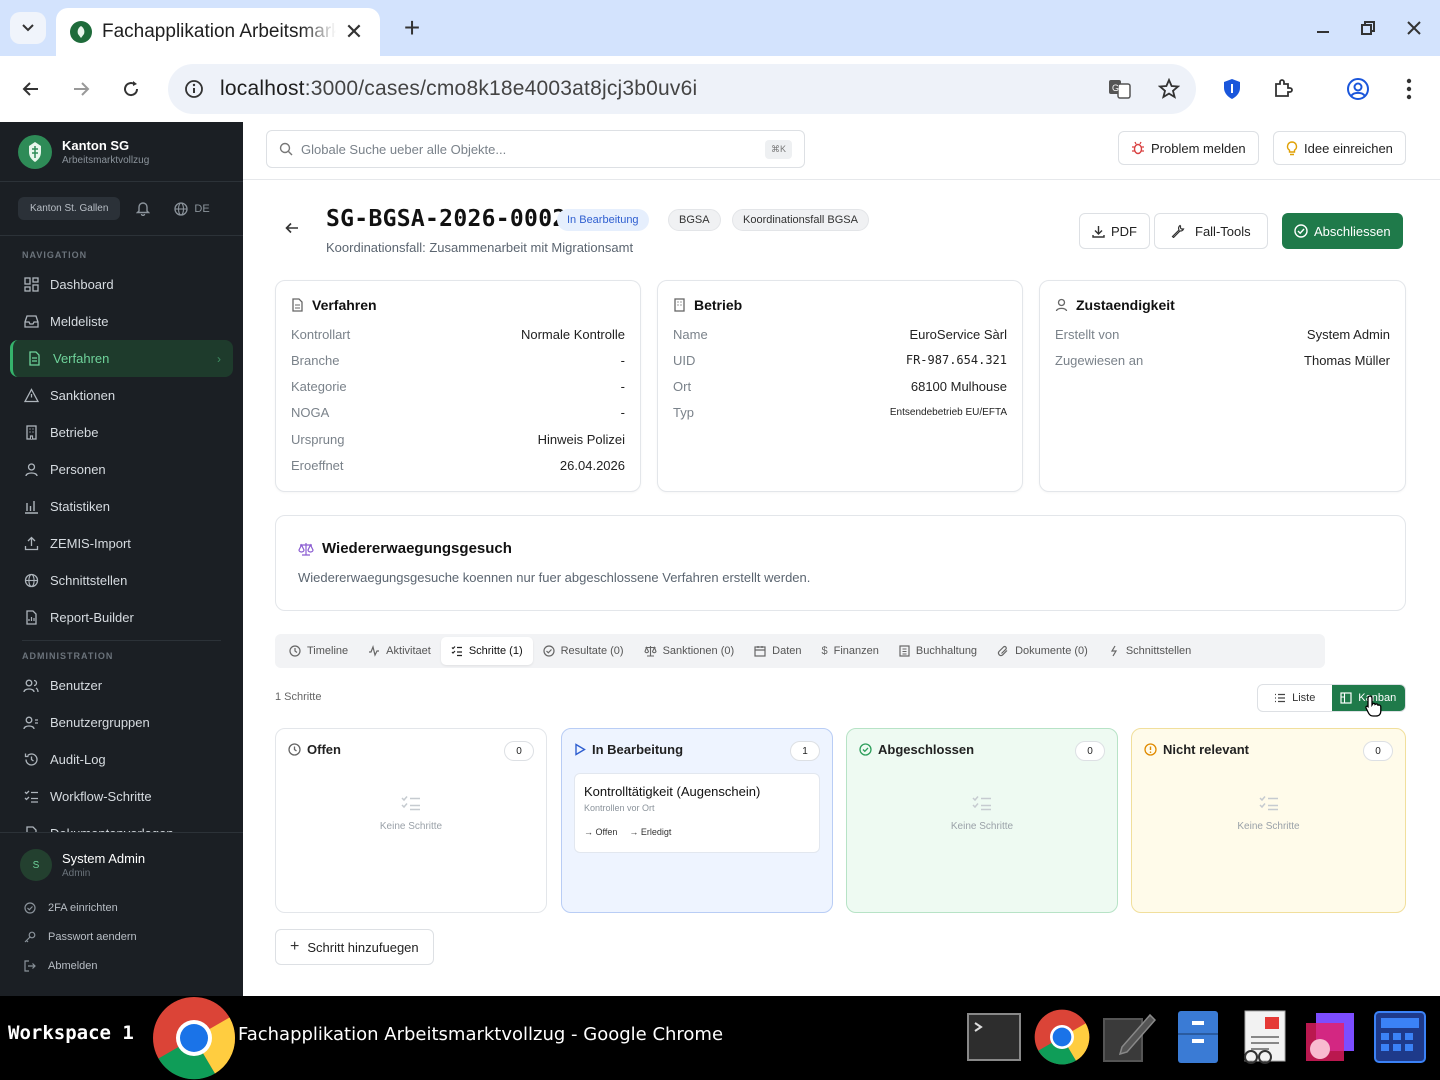 This screenshot has height=1080, width=1440. I want to click on account-circle-icon, so click(1358, 89).